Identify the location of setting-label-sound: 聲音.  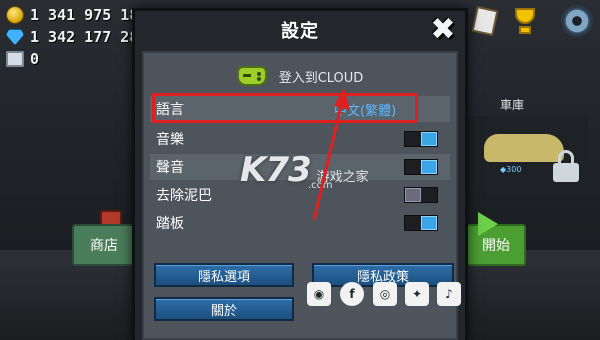
(170, 168).